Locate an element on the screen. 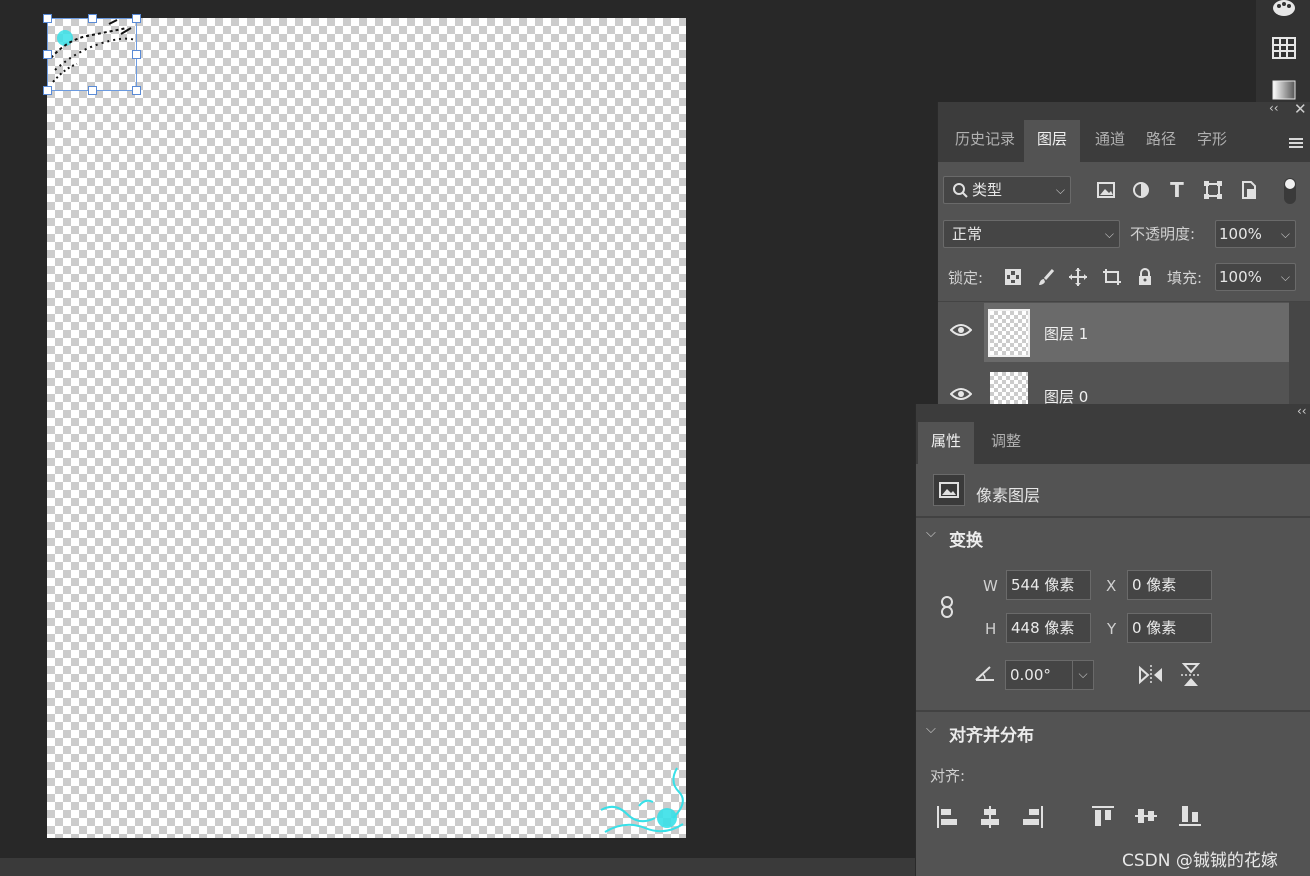 The width and height of the screenshot is (1310, 876). opacity-input: 100% ⌵ is located at coordinates (1255, 234).